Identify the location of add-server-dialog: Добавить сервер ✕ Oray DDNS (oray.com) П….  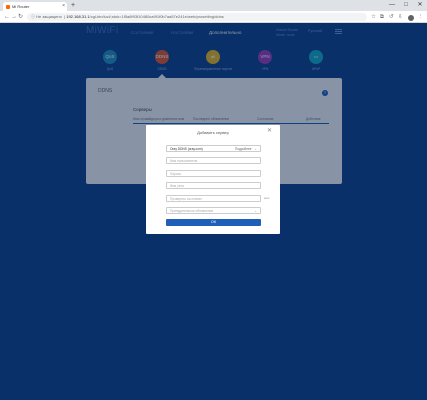
(213, 179).